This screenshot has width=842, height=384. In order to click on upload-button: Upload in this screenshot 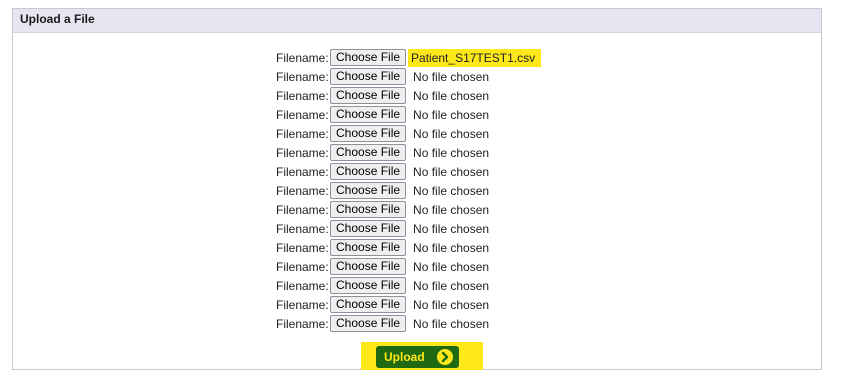, I will do `click(417, 357)`.